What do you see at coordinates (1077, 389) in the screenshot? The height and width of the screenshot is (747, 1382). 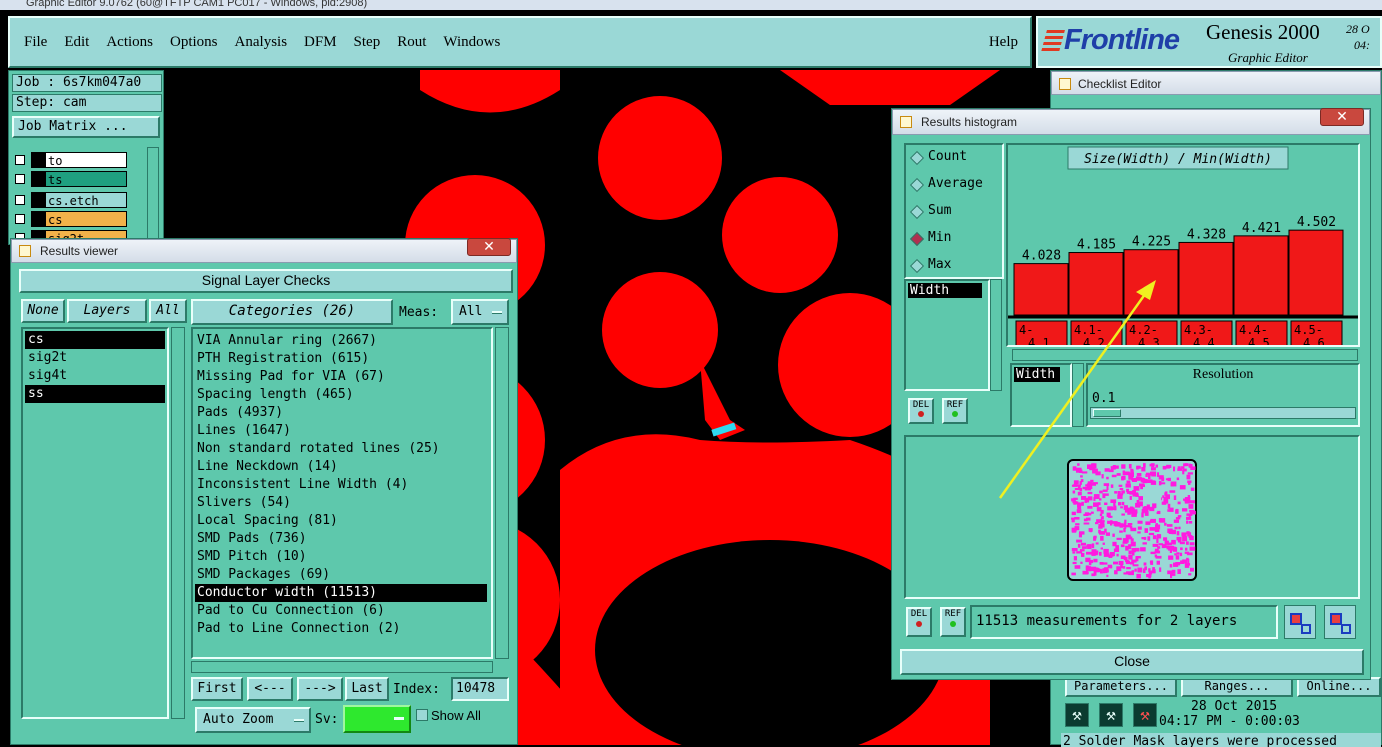 I see `annotation-arrow` at bounding box center [1077, 389].